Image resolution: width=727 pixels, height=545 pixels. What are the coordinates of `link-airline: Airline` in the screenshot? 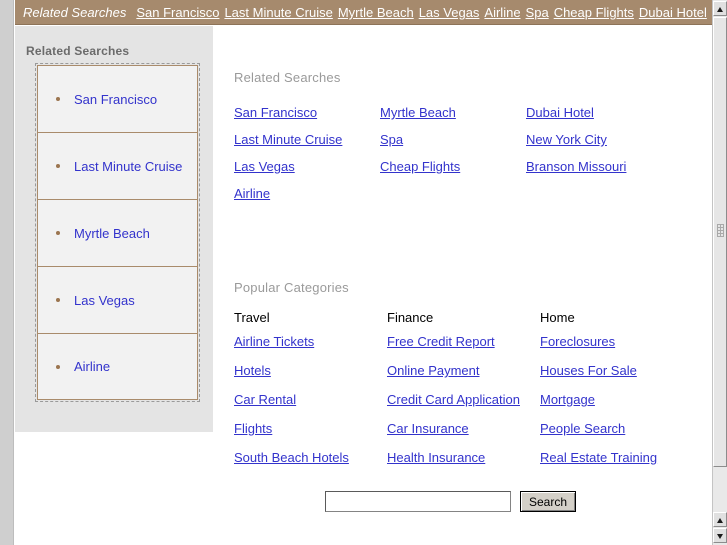 It's located at (307, 193).